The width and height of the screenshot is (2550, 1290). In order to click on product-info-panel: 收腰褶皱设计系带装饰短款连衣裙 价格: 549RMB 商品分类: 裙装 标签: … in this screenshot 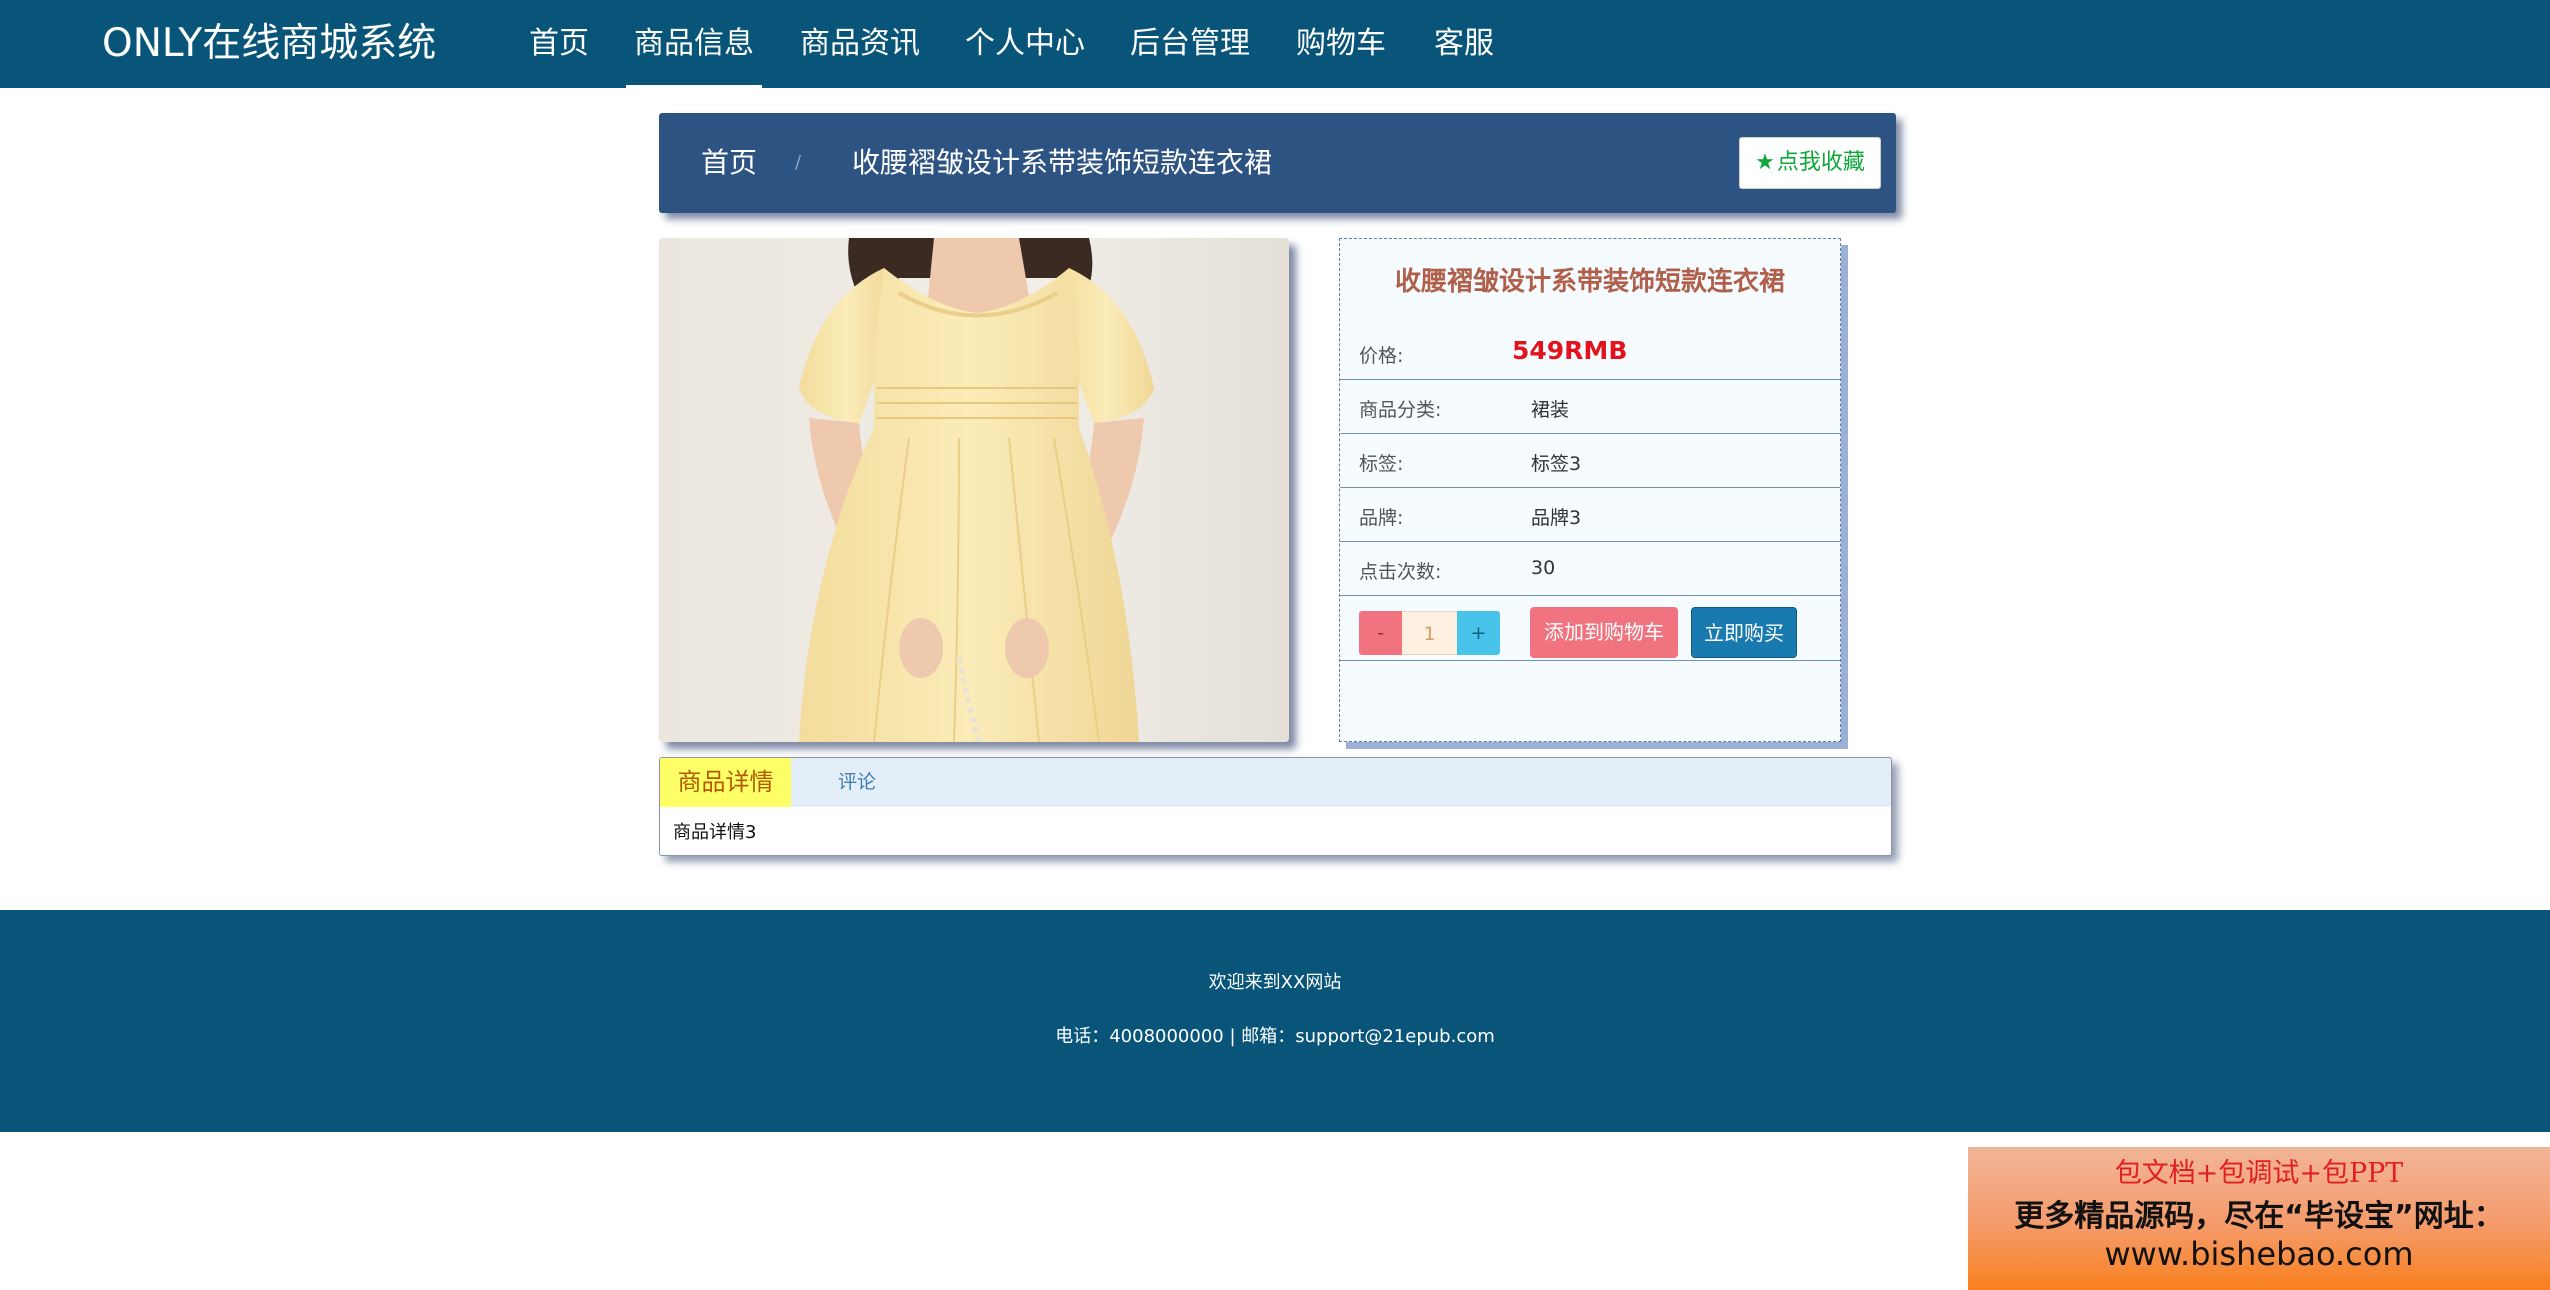, I will do `click(1590, 490)`.